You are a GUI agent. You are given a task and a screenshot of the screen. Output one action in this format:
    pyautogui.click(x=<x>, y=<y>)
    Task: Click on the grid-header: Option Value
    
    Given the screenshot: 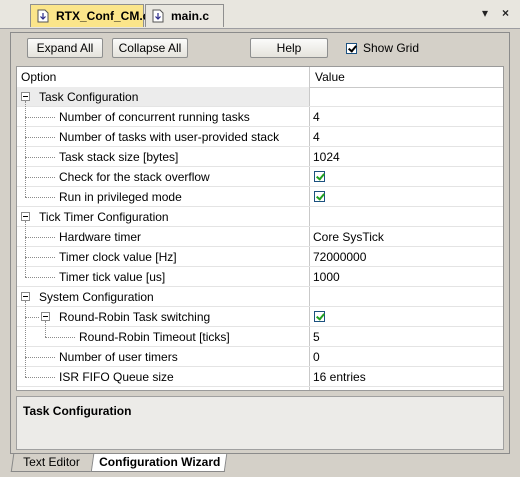 What is the action you would take?
    pyautogui.click(x=260, y=77)
    